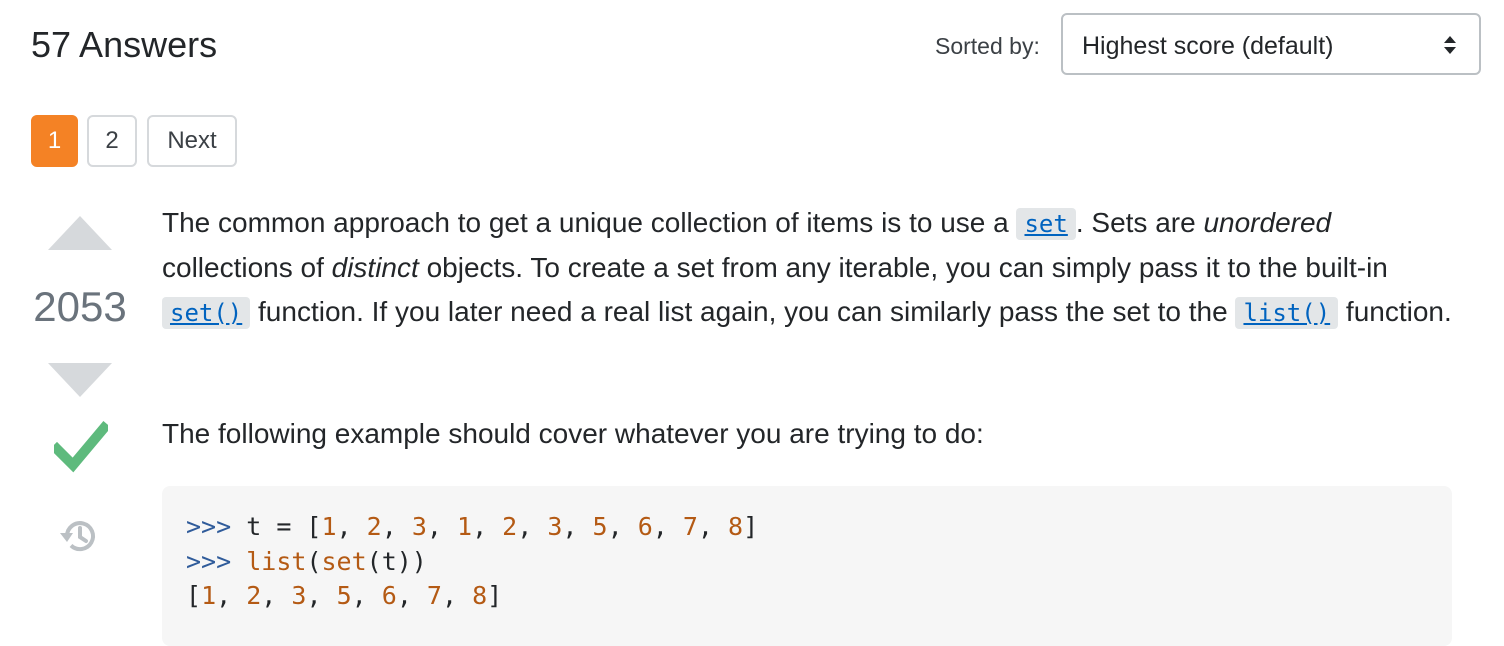 Image resolution: width=1504 pixels, height=646 pixels. I want to click on sort-arrows-icon, so click(1450, 45).